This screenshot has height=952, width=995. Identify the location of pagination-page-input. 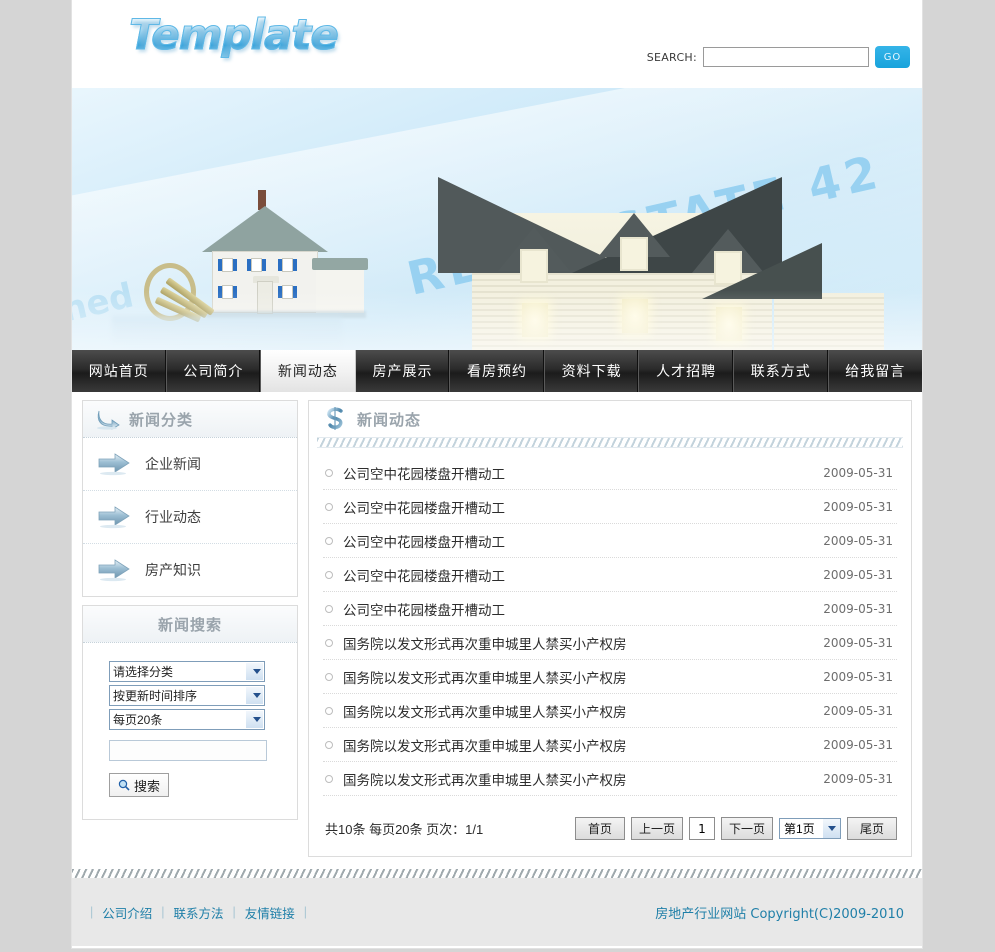
(701, 828).